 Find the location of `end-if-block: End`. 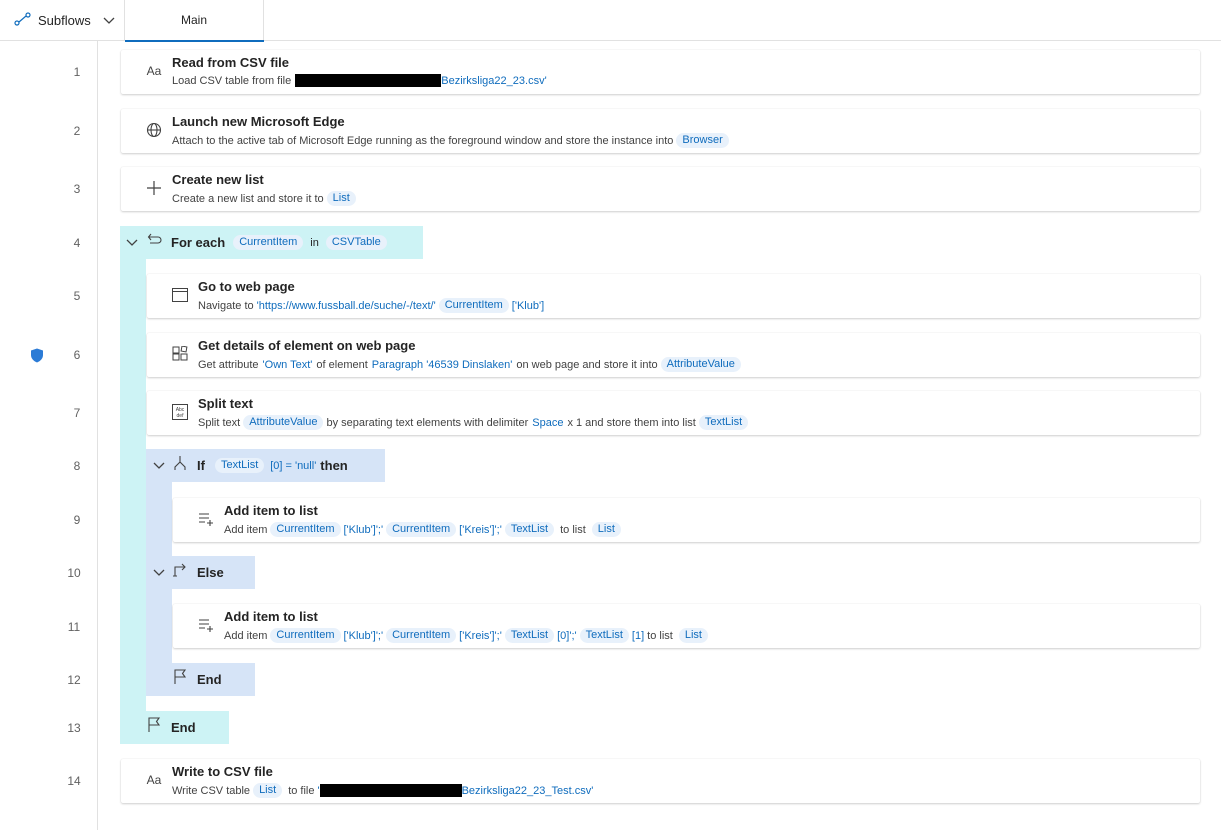

end-if-block: End is located at coordinates (200, 679).